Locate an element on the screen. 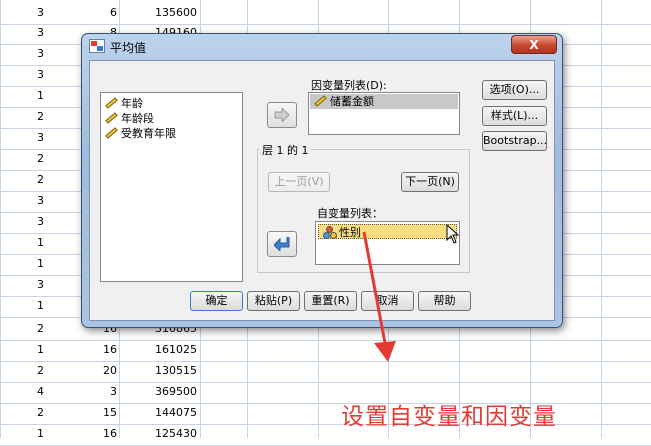  mouse-pointer-icon is located at coordinates (453, 234).